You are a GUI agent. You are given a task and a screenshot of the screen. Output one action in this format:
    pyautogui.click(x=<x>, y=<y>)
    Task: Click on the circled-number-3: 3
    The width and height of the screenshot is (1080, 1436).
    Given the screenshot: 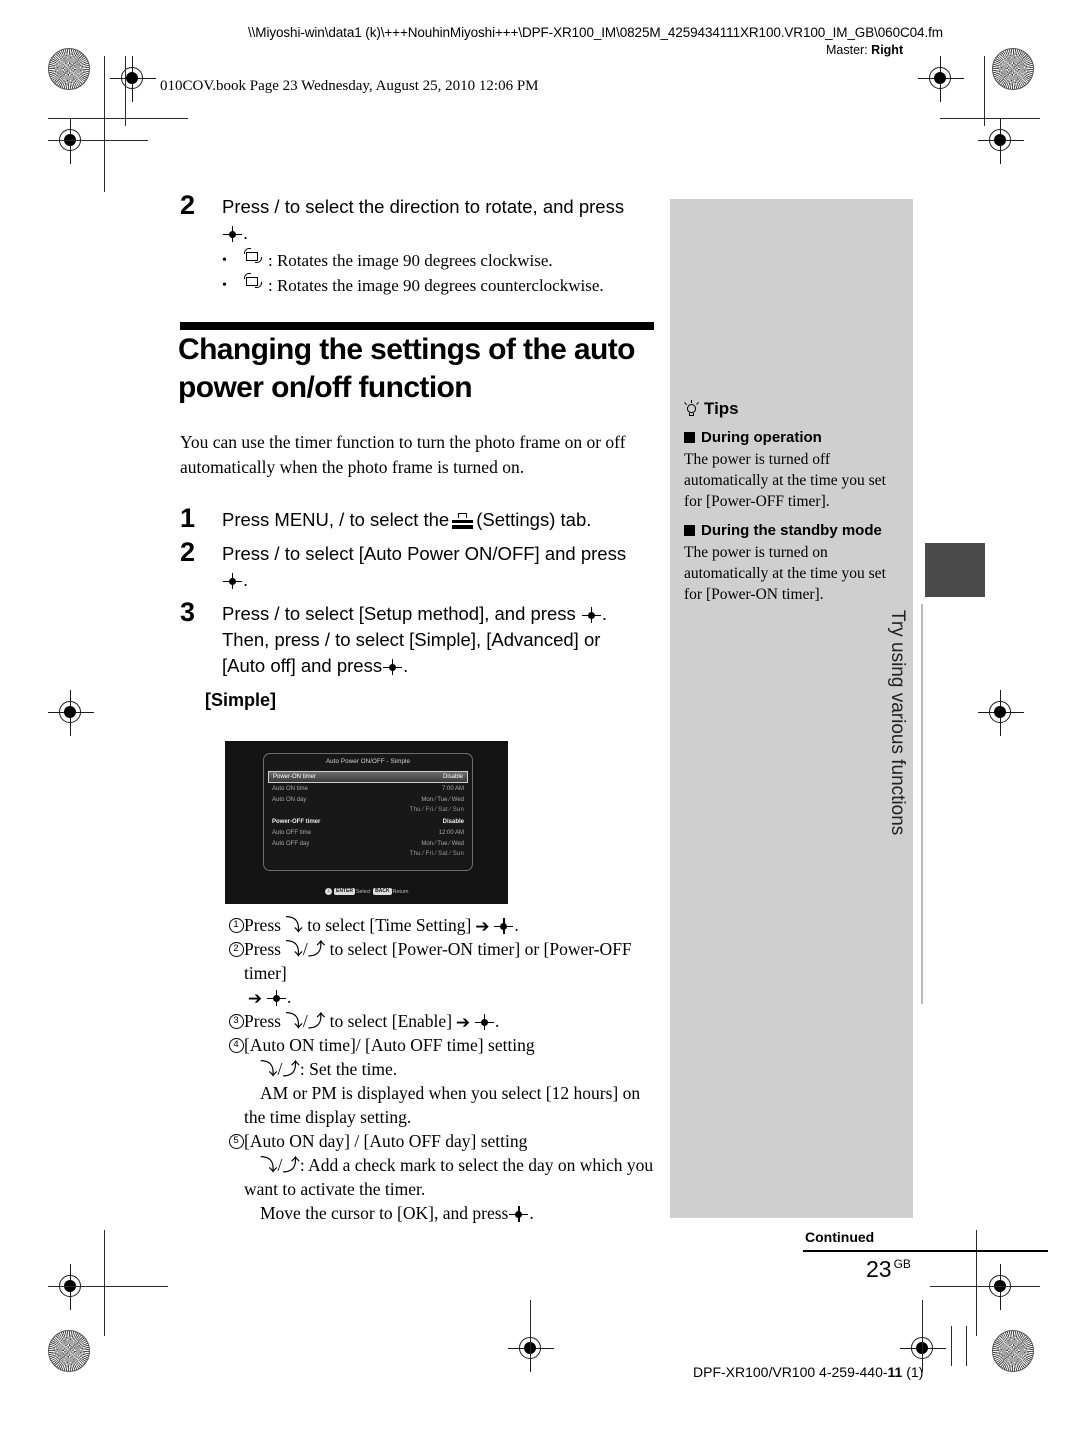 What is the action you would take?
    pyautogui.click(x=236, y=1020)
    